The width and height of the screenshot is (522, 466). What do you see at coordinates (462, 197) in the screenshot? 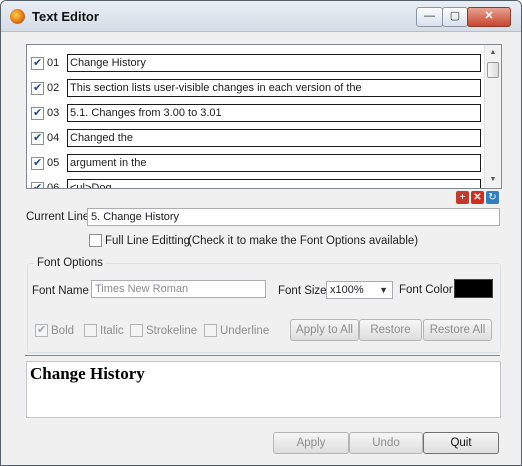
I see `new-line-icon: +` at bounding box center [462, 197].